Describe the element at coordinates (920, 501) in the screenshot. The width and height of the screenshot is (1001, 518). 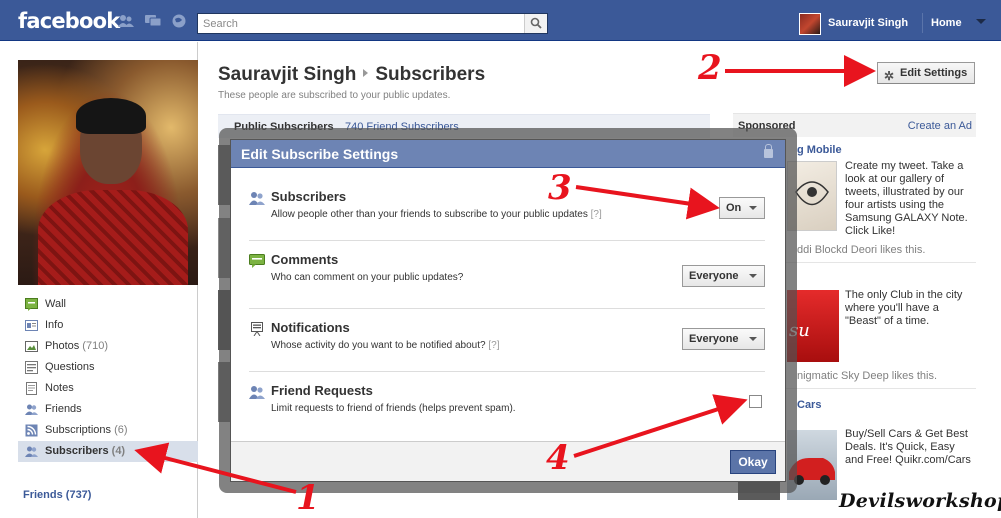
I see `watermark: Devilsworkshop` at that location.